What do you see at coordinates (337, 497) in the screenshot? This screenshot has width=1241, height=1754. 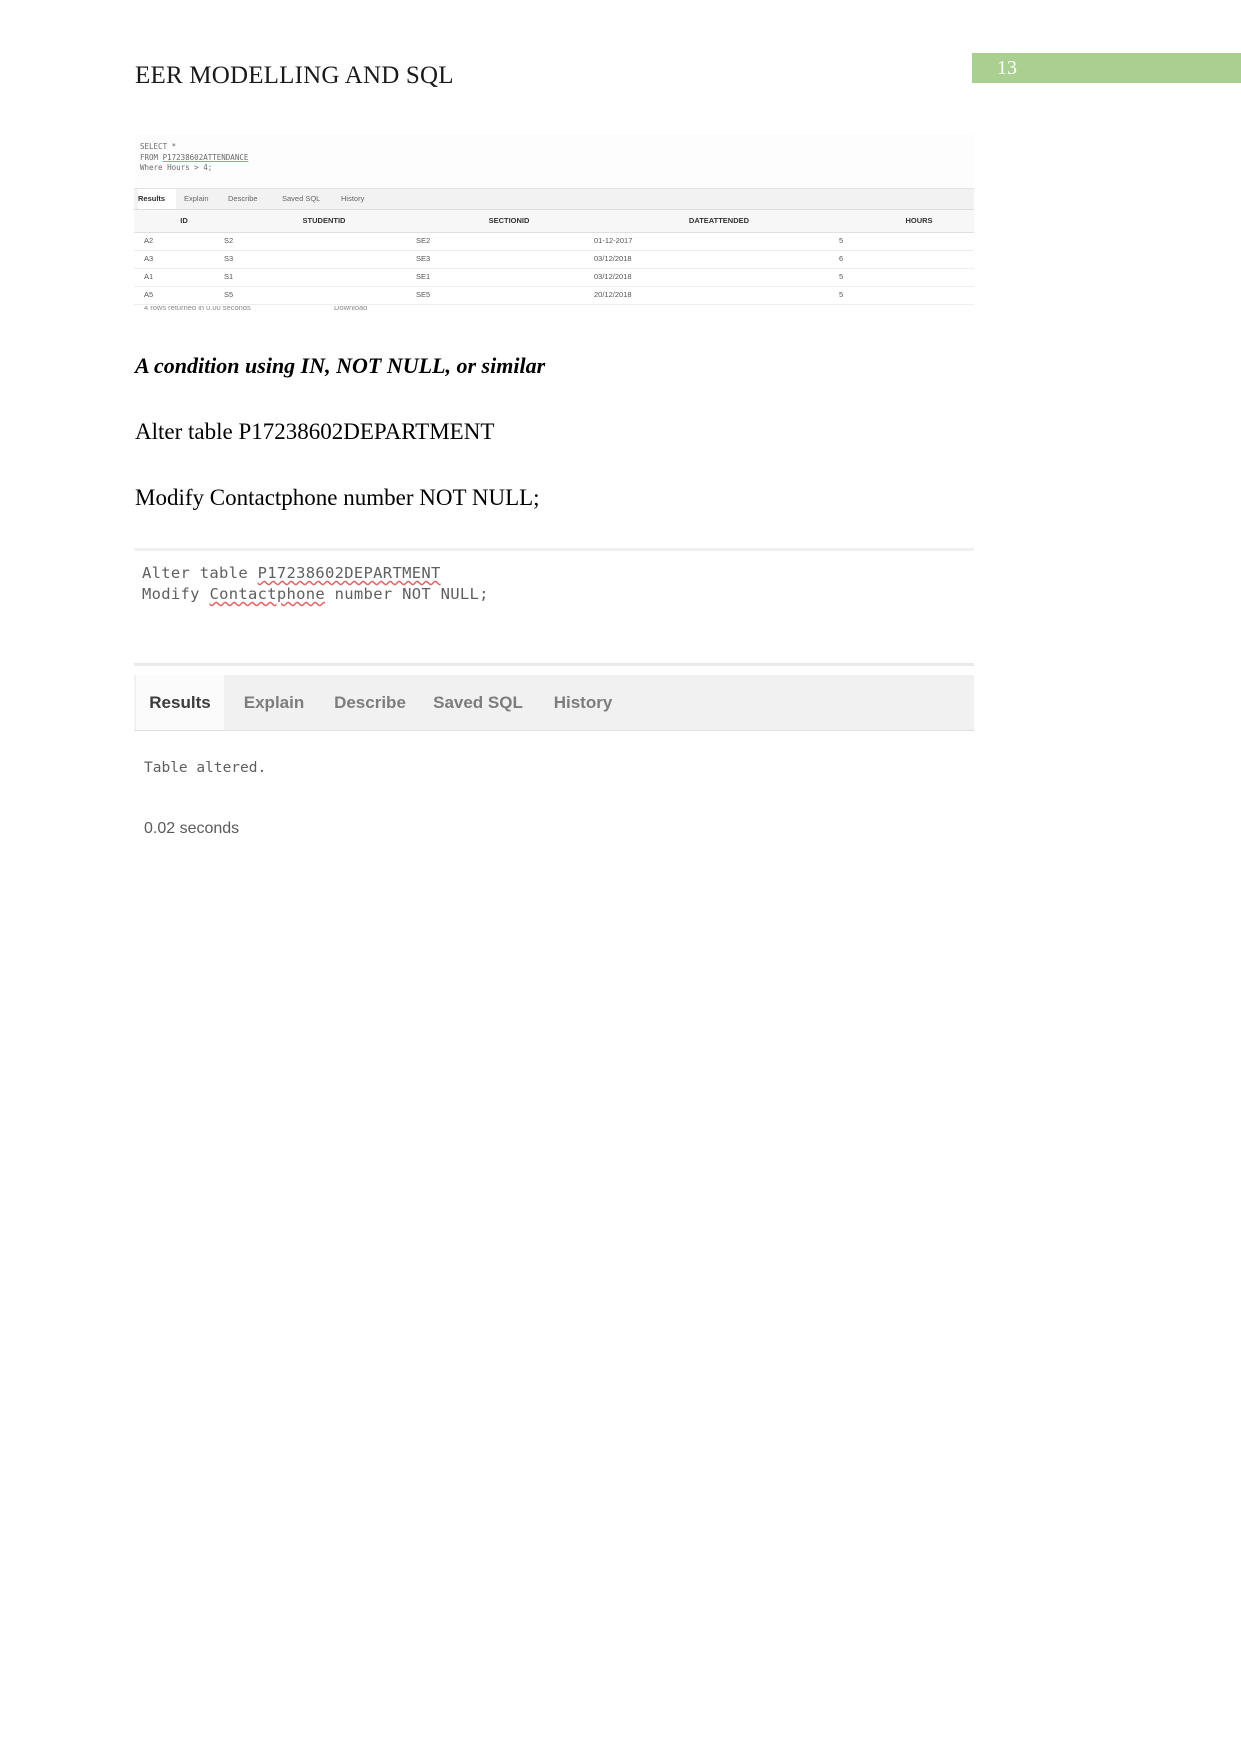 I see `paragraph-modify-column: Modify Contactphone number NOT NULL;` at bounding box center [337, 497].